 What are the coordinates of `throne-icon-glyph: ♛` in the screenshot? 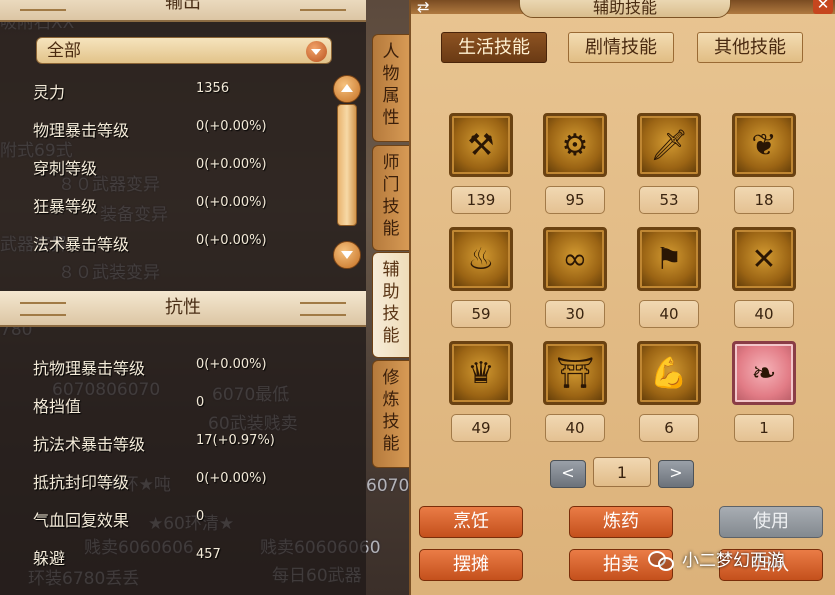 It's located at (481, 373).